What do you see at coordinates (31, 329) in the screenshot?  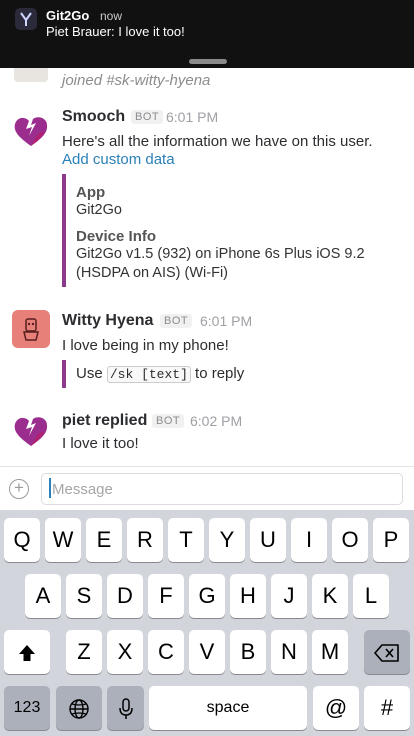 I see `witty-hyena-avatar` at bounding box center [31, 329].